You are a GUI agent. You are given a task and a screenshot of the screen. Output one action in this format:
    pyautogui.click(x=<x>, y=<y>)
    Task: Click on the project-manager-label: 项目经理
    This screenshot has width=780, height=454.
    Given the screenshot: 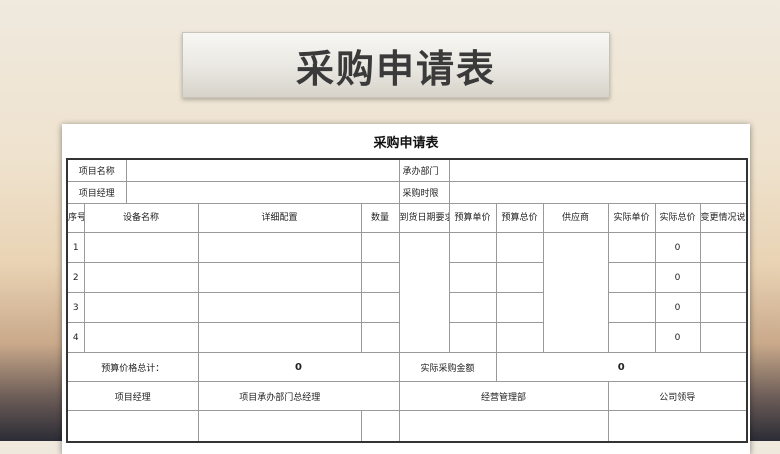 What is the action you would take?
    pyautogui.click(x=96, y=192)
    